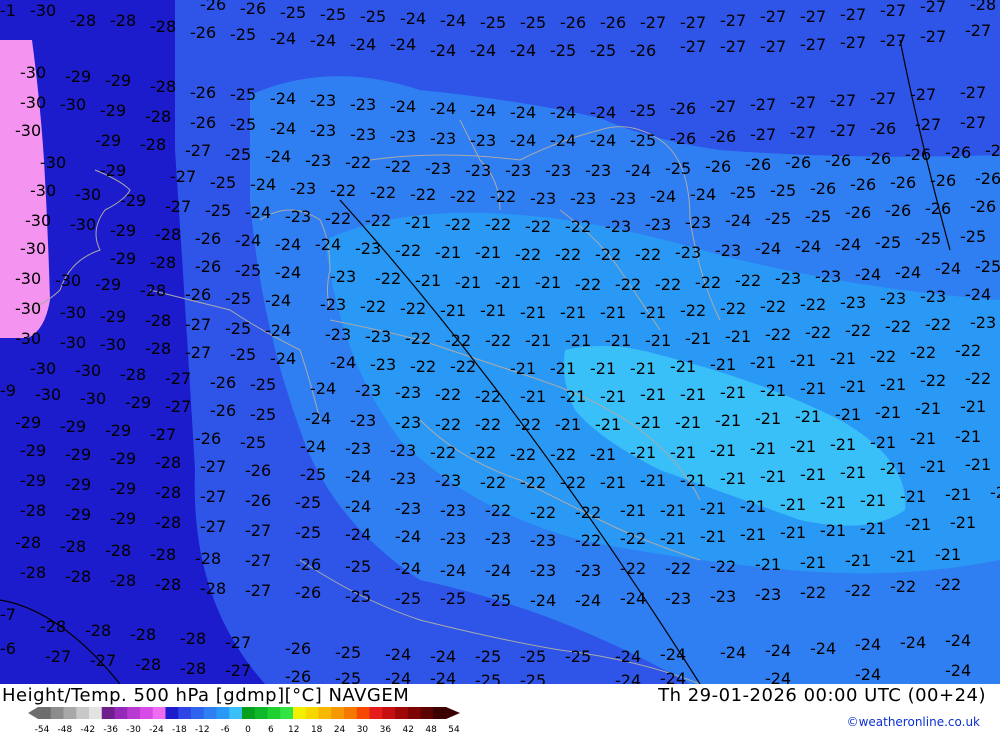 Image resolution: width=1000 pixels, height=733 pixels. I want to click on credit-link: ©weatheronline.co.uk, so click(913, 722).